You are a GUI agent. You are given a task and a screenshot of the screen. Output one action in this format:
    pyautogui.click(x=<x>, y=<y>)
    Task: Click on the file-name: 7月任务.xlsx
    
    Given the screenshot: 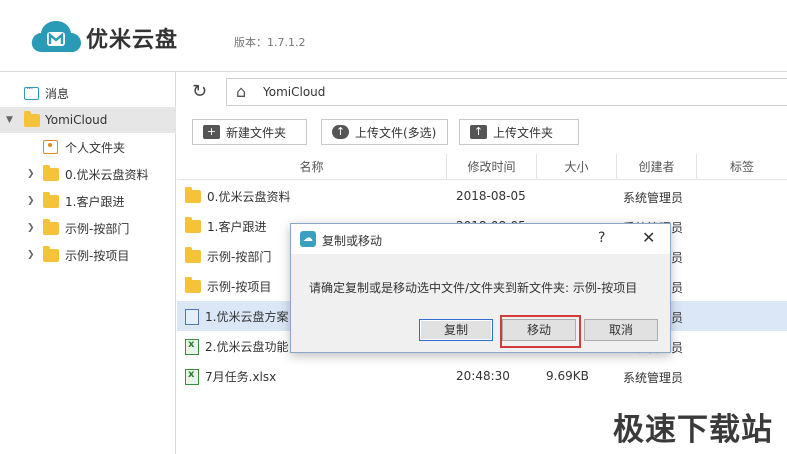 What is the action you would take?
    pyautogui.click(x=241, y=377)
    